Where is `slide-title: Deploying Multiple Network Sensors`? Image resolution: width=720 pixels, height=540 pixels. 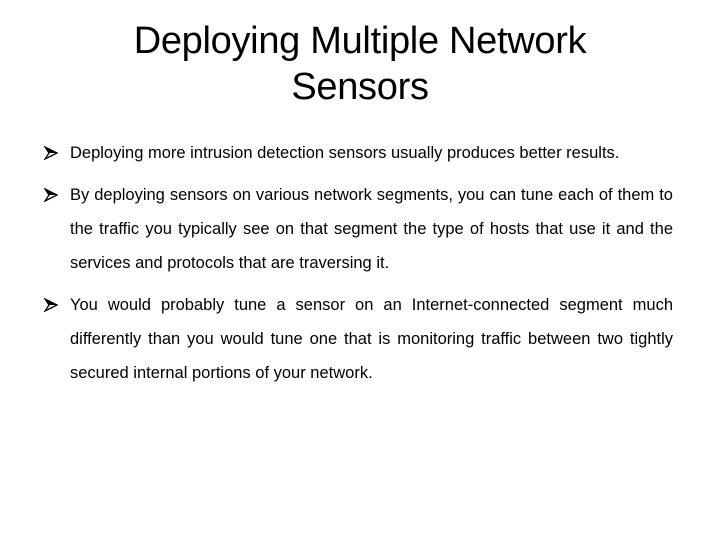 slide-title: Deploying Multiple Network Sensors is located at coordinates (360, 64).